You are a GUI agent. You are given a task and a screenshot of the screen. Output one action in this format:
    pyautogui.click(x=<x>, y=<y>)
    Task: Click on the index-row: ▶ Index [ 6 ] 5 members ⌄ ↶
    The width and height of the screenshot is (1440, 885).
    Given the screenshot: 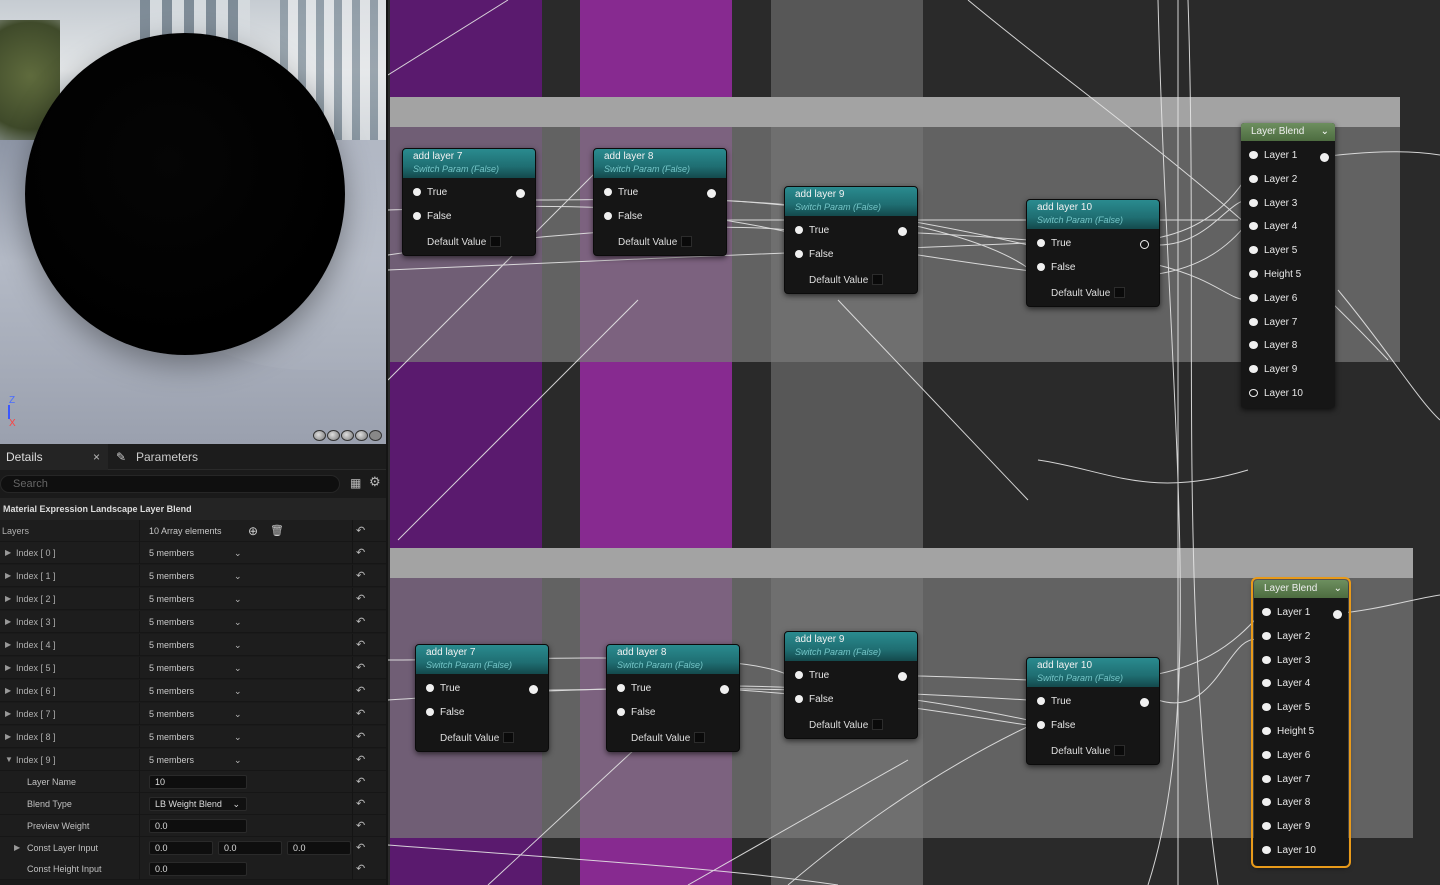 What is the action you would take?
    pyautogui.click(x=193, y=691)
    